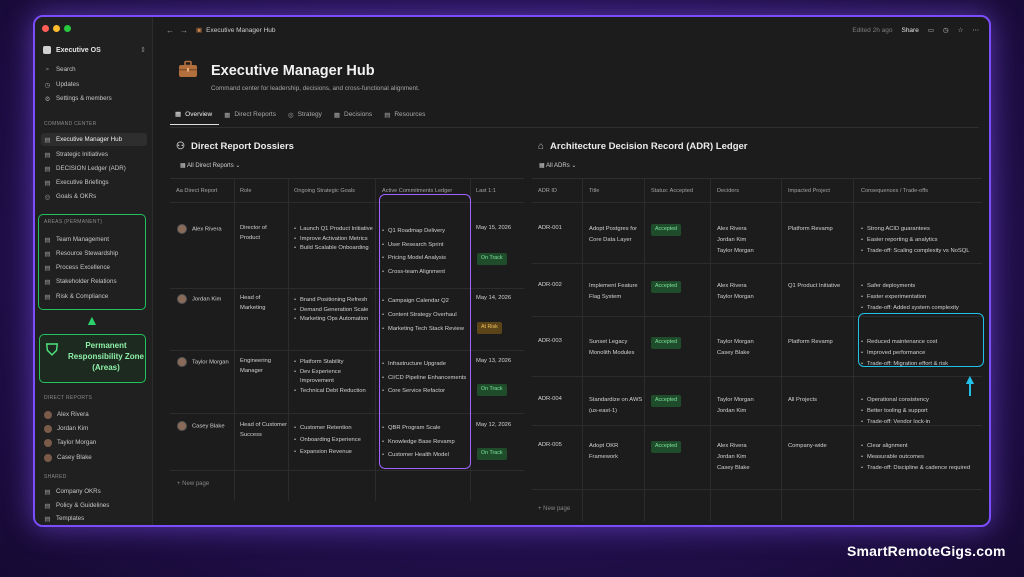 The height and width of the screenshot is (577, 1024). Describe the element at coordinates (94, 457) in the screenshot. I see `sidebar-item-casey-blake: Casey Blake` at that location.